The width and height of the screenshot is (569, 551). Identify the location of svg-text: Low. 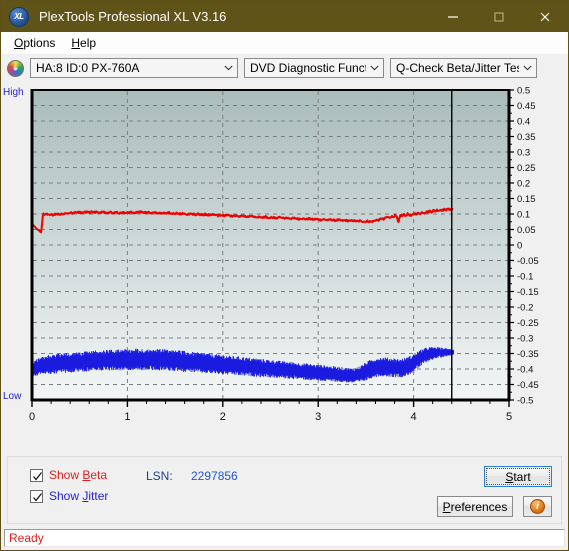
(12, 396).